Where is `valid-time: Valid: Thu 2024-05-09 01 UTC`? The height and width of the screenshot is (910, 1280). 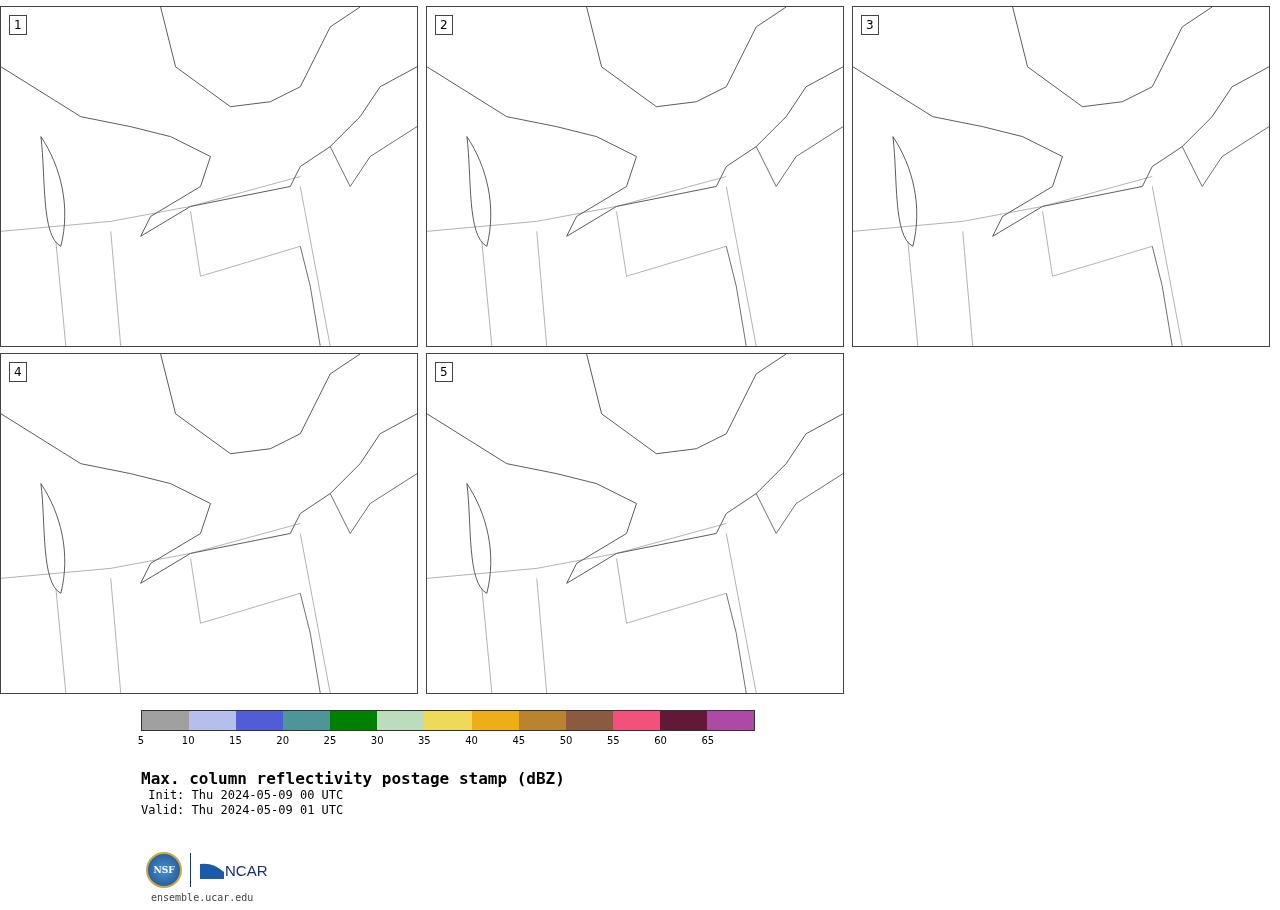 valid-time: Valid: Thu 2024-05-09 01 UTC is located at coordinates (243, 810).